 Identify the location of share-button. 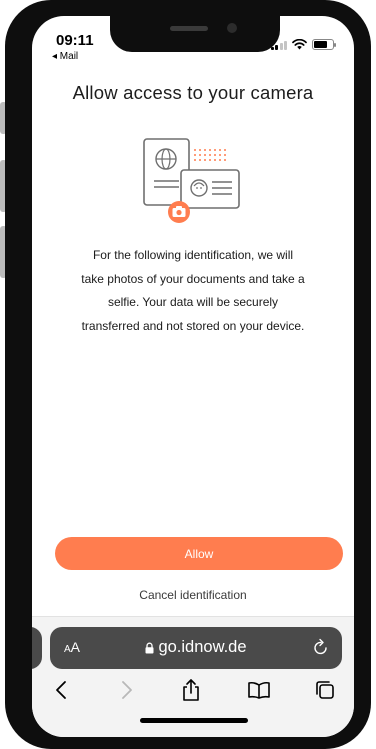
(191, 690).